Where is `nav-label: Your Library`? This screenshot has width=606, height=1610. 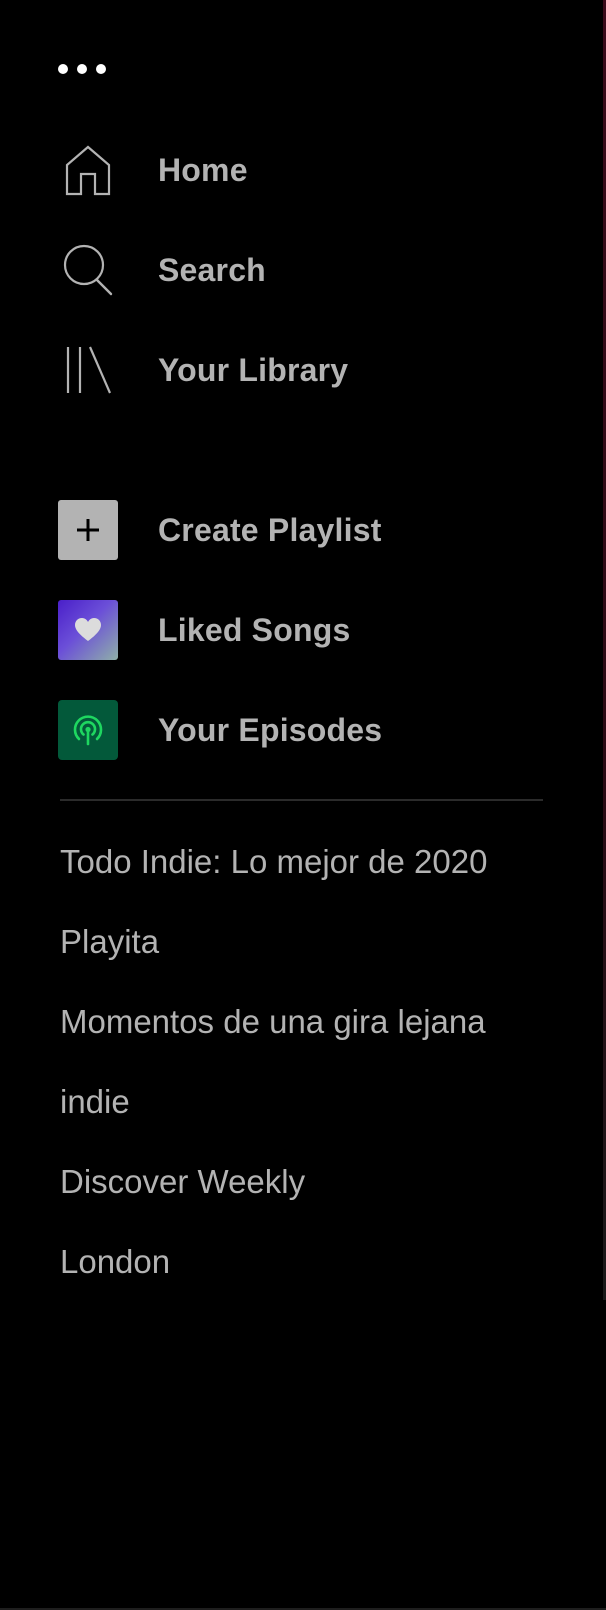 nav-label: Your Library is located at coordinates (253, 369).